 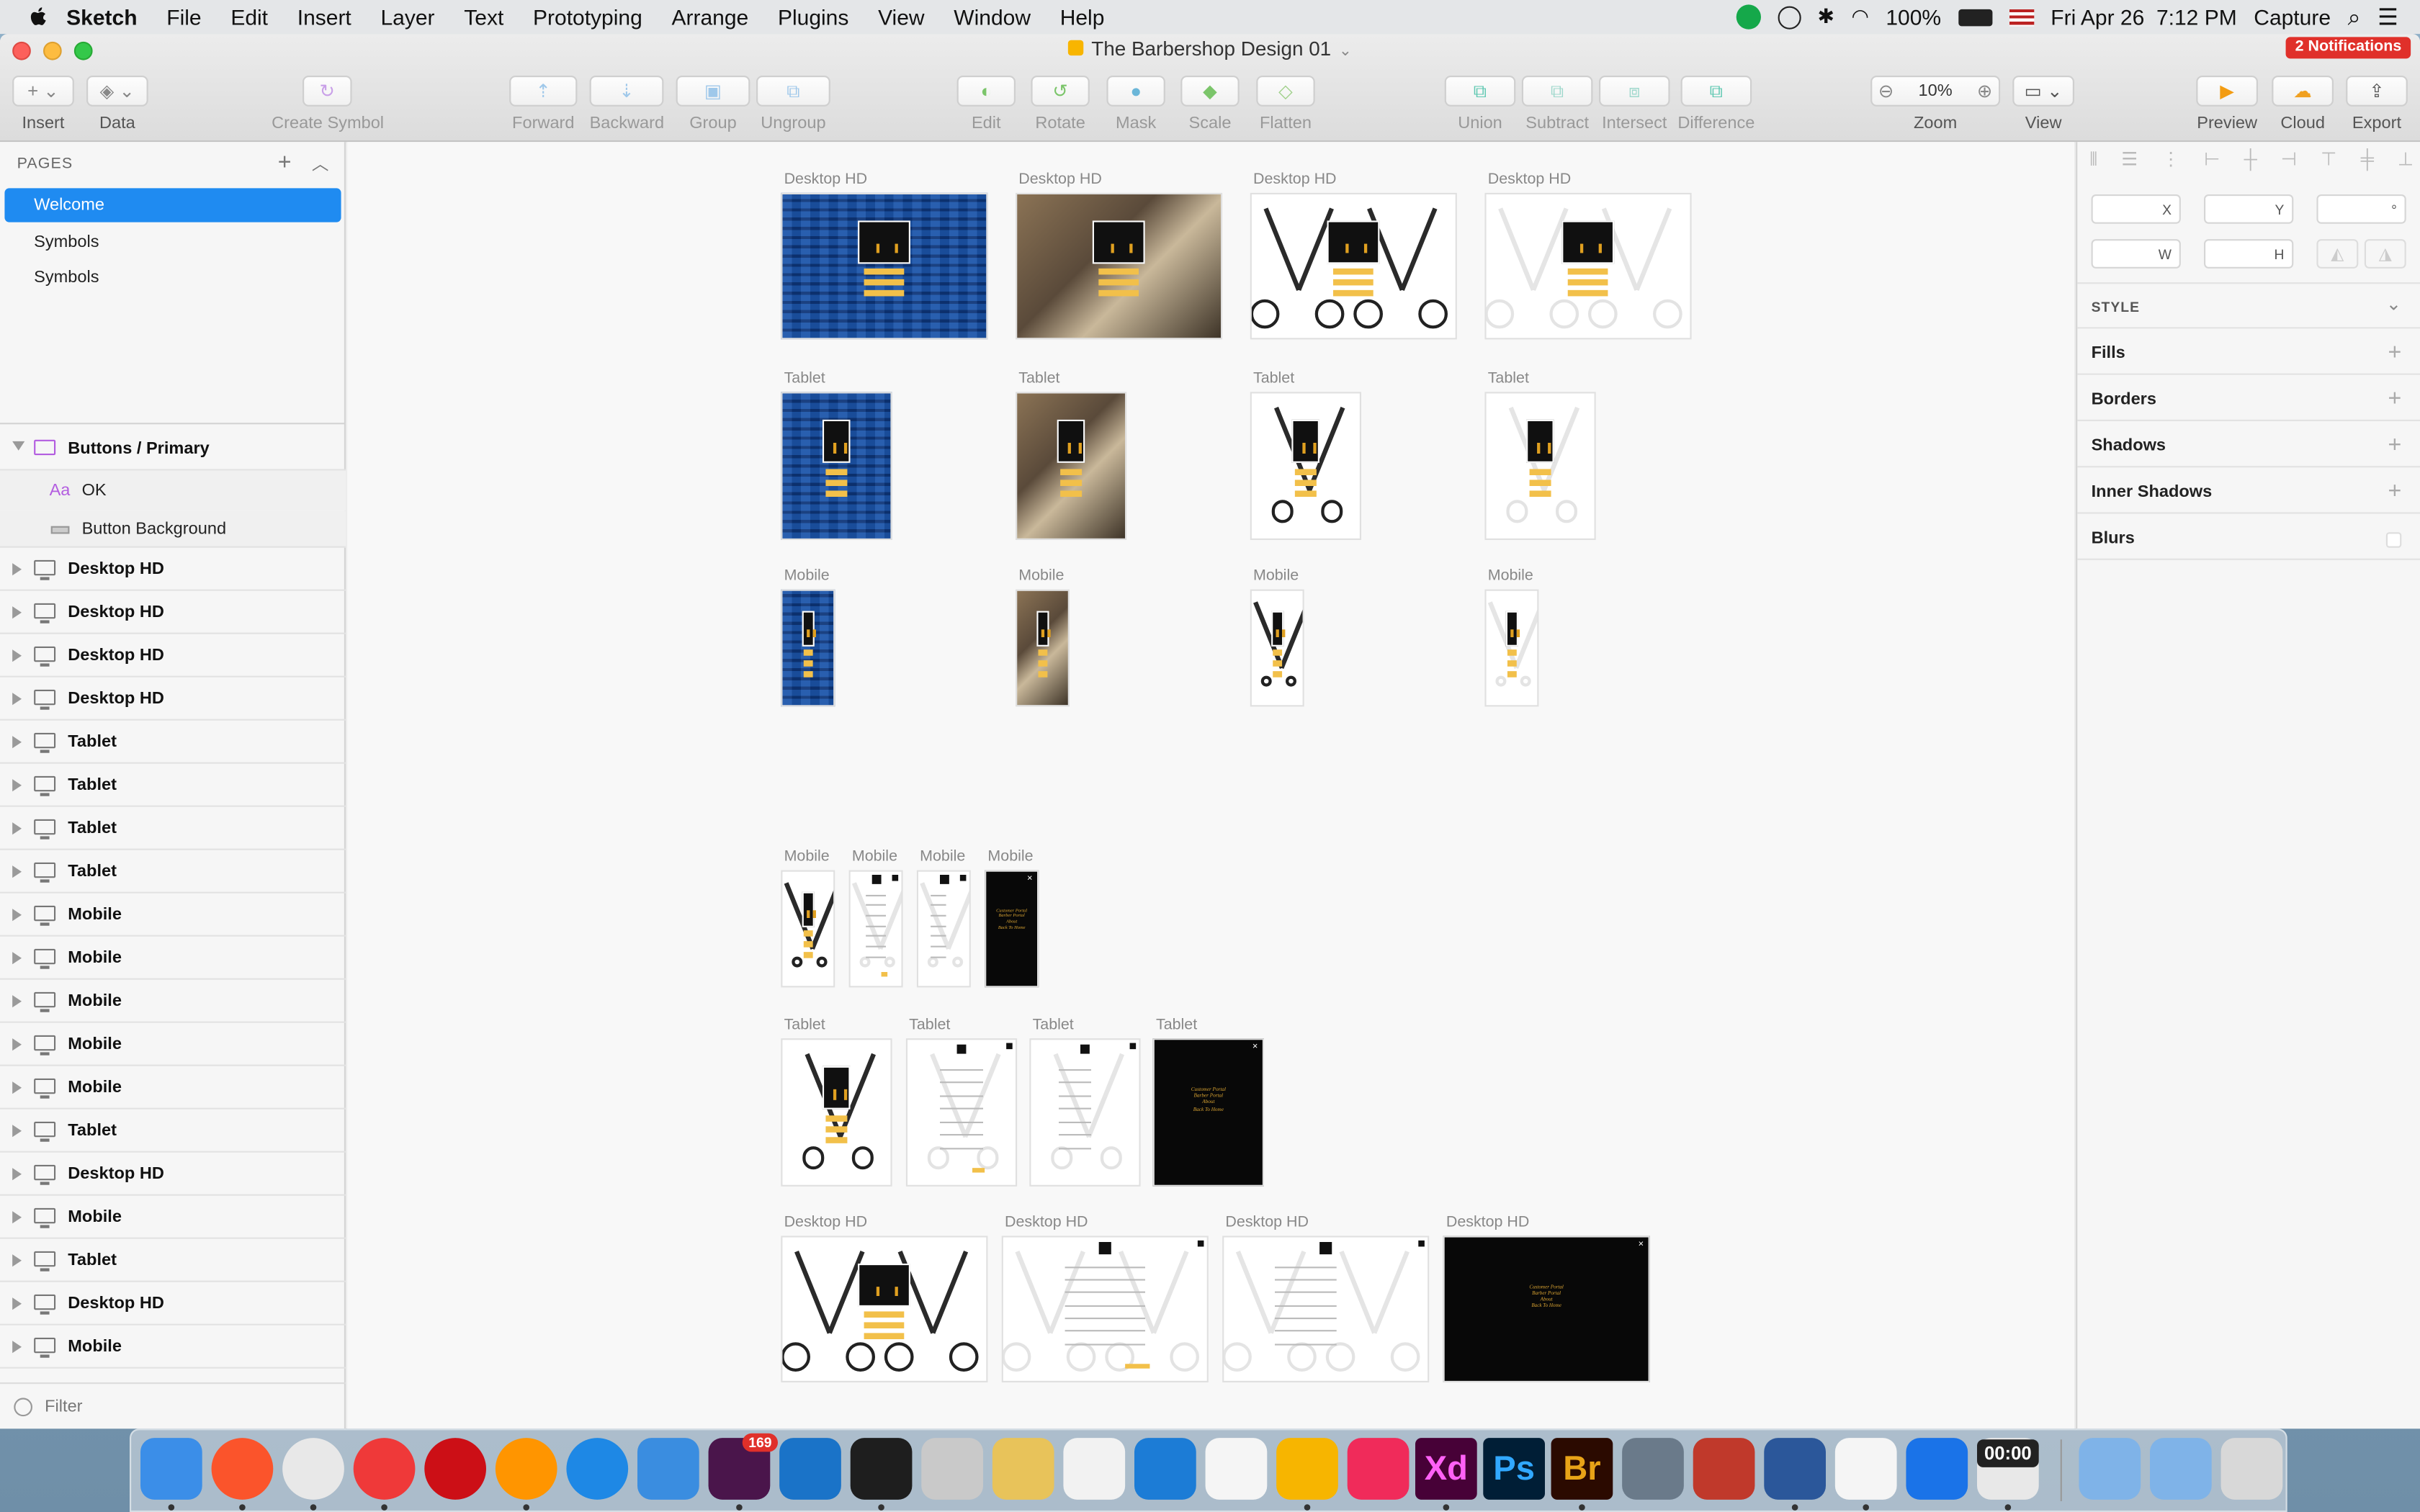 What do you see at coordinates (483, 16) in the screenshot?
I see `menu-text: Text` at bounding box center [483, 16].